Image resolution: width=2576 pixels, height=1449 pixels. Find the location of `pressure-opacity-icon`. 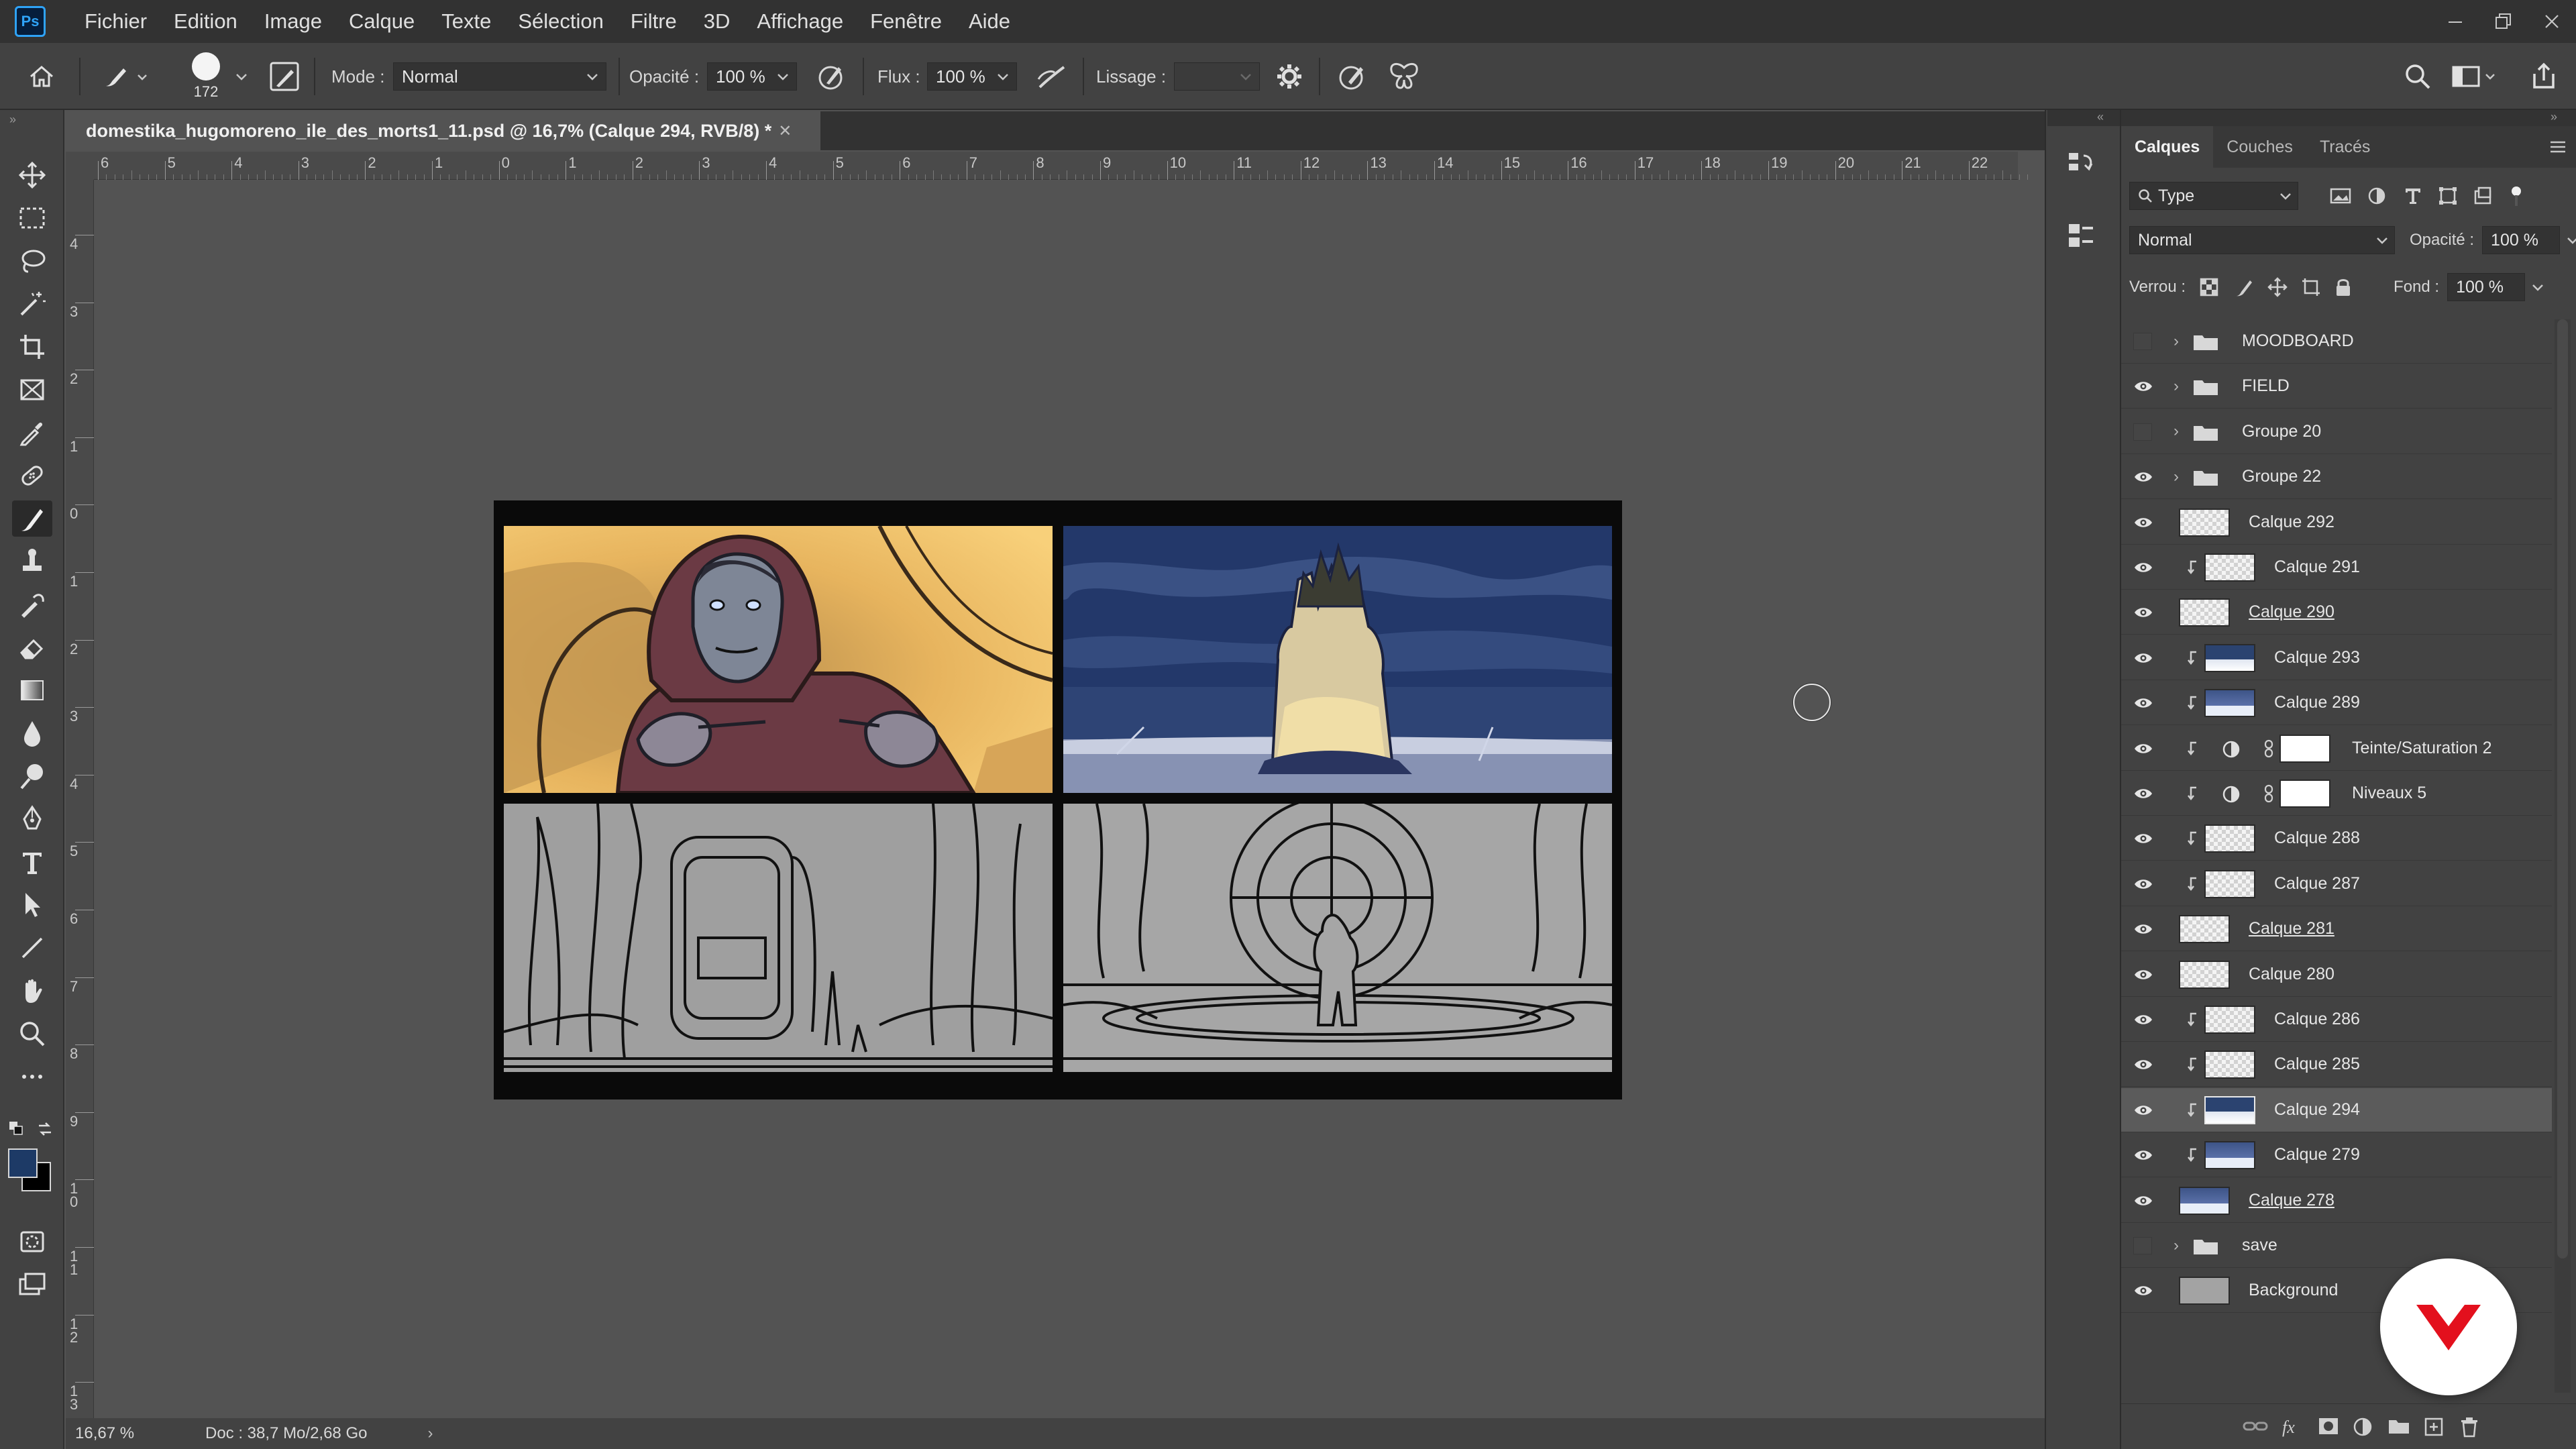

pressure-opacity-icon is located at coordinates (830, 76).